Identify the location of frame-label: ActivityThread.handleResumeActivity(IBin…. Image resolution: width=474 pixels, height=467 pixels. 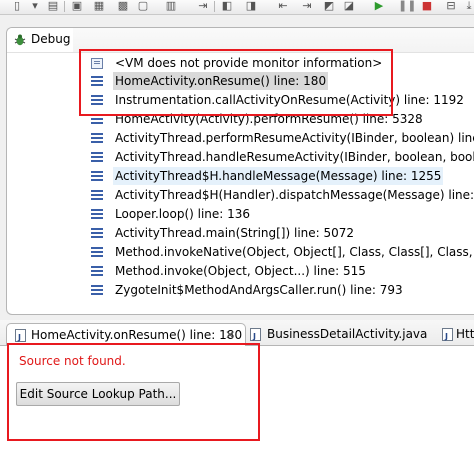
(294, 157).